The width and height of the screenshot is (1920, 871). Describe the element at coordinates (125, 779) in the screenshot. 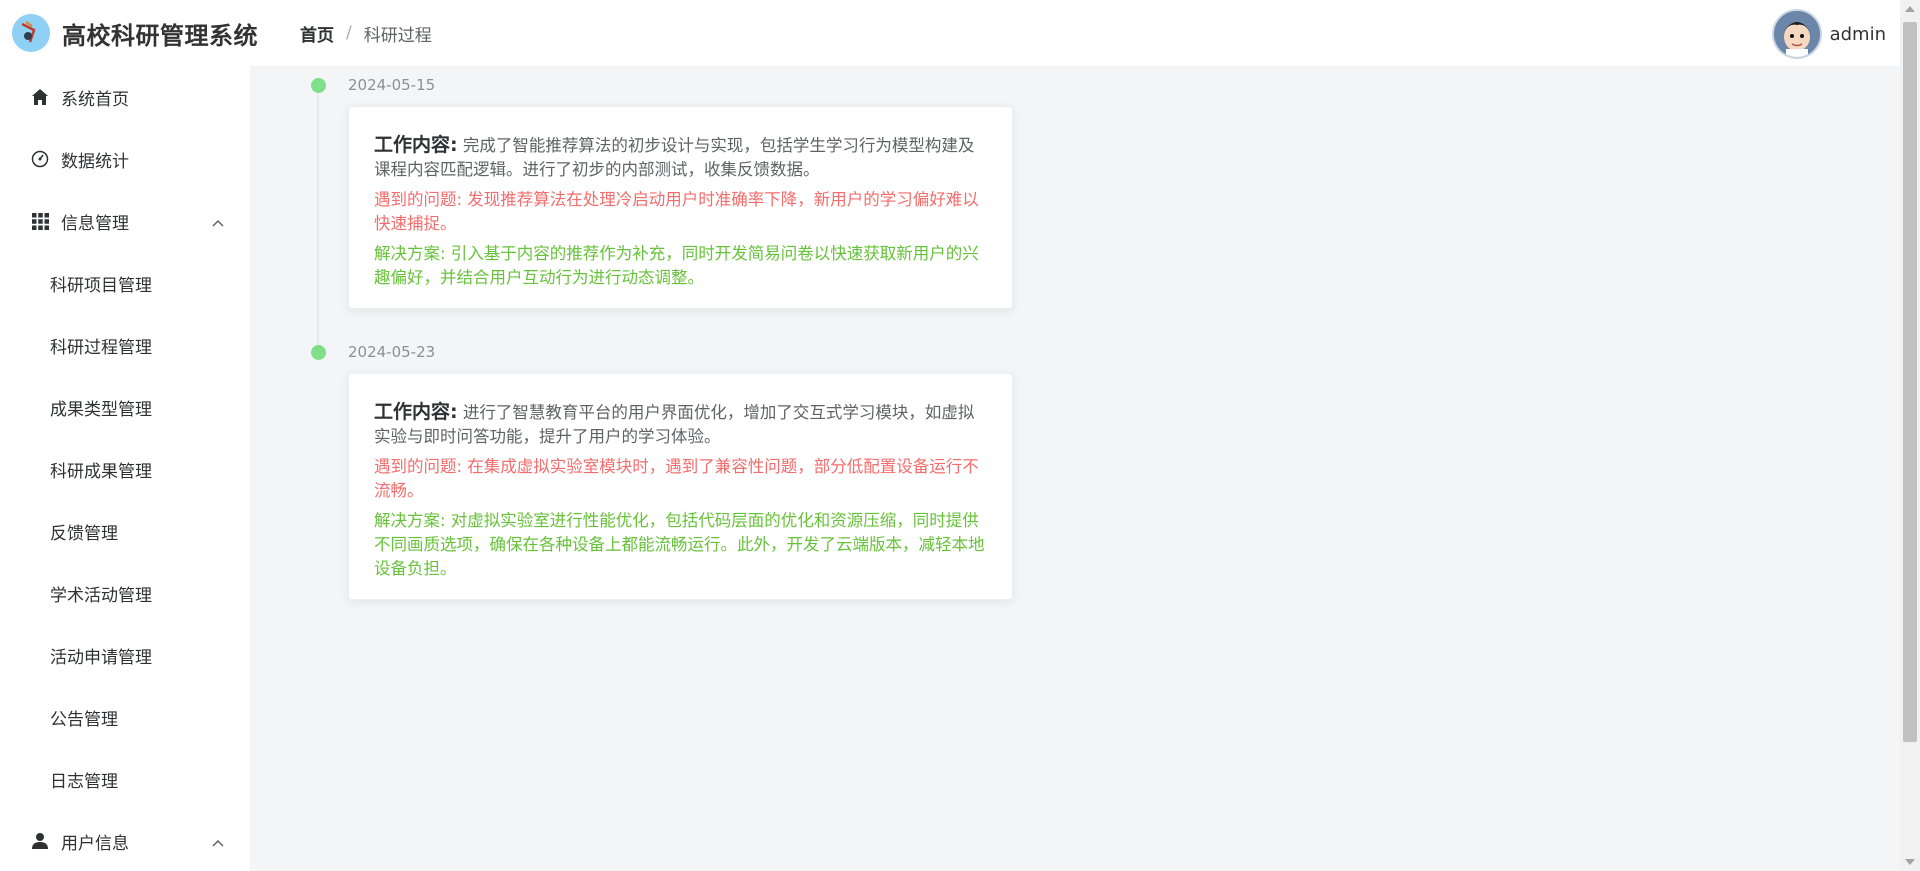

I see `sidebar-item-log-management: 日志管理` at that location.